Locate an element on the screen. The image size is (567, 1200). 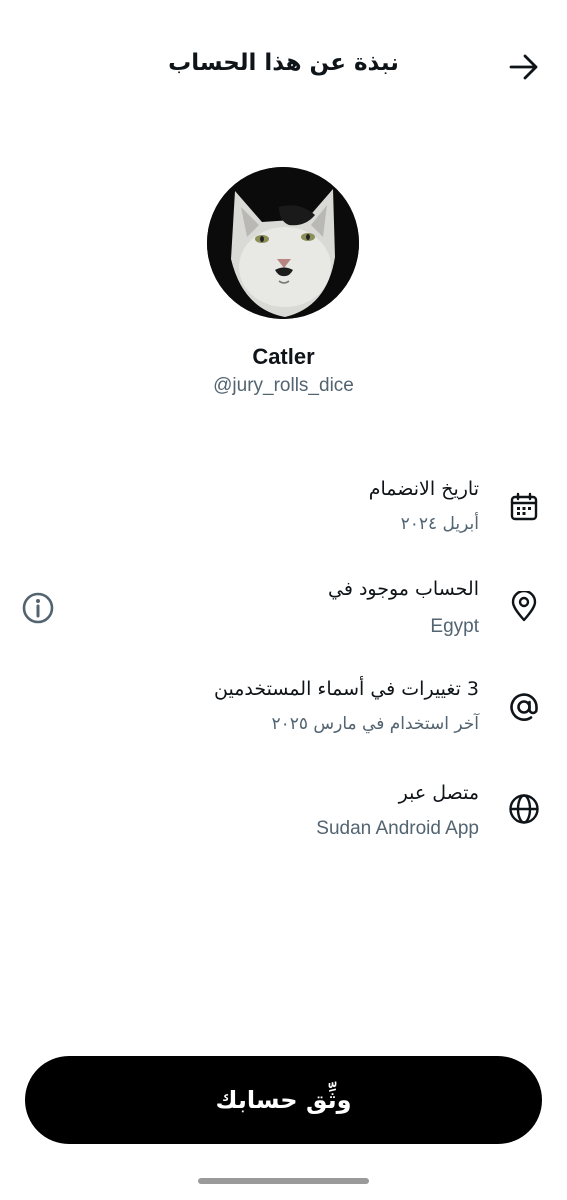
header: نبذة عن هذا الحساب is located at coordinates (283, 66).